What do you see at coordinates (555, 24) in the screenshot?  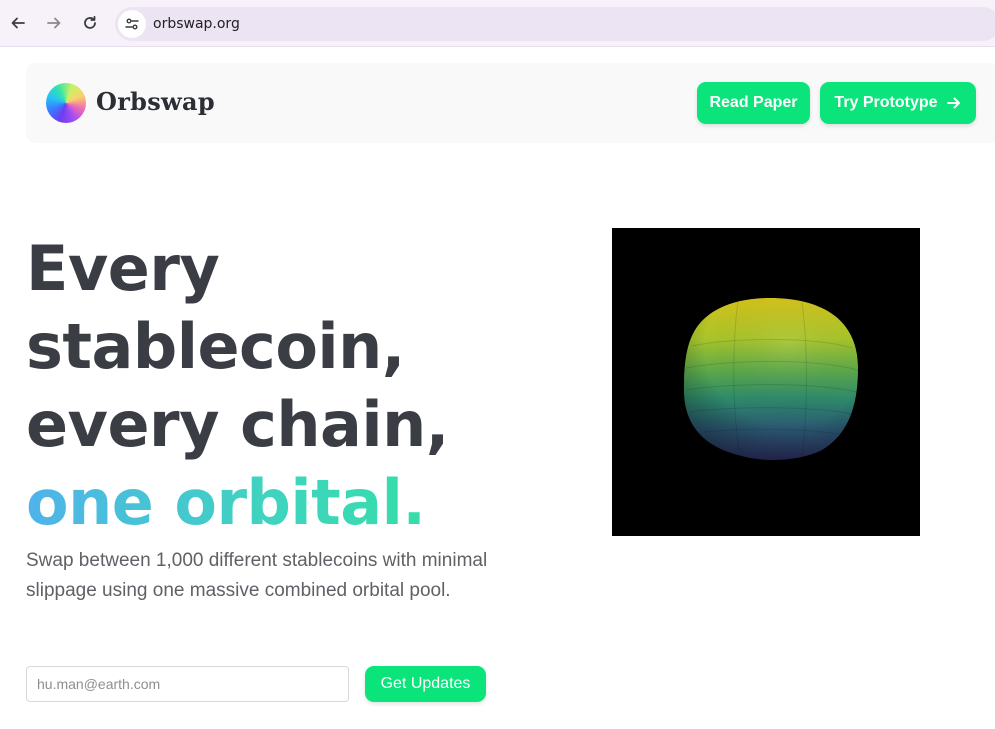 I see `address-bar: orbswap.org` at bounding box center [555, 24].